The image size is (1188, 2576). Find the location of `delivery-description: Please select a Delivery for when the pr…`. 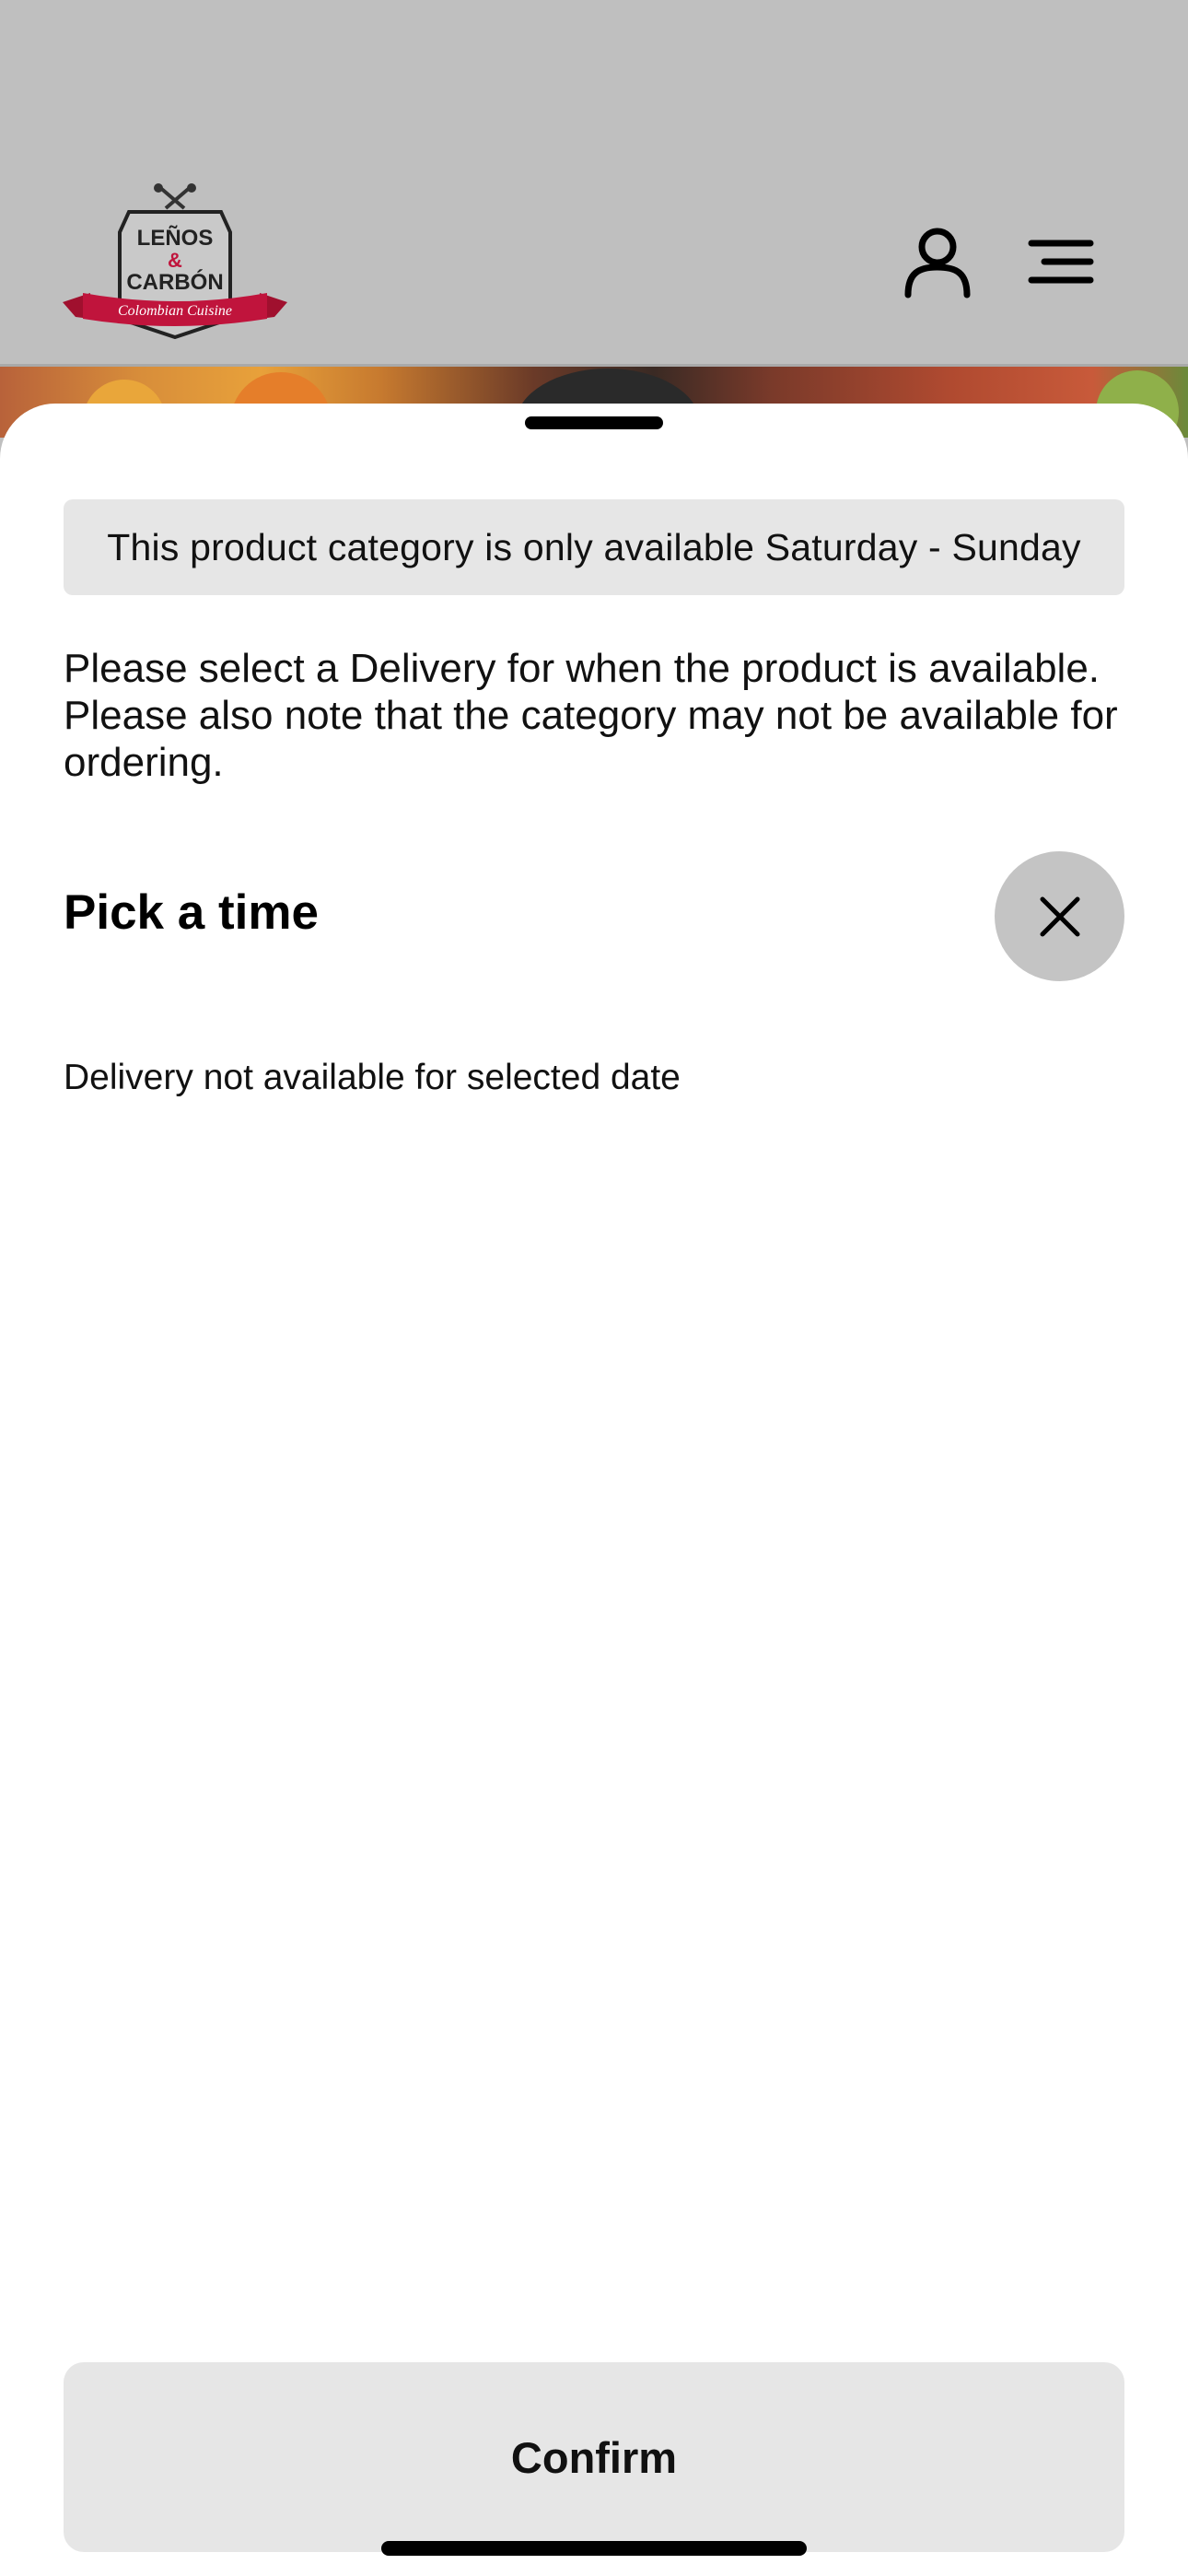

delivery-description: Please select a Delivery for when the pr… is located at coordinates (591, 715).